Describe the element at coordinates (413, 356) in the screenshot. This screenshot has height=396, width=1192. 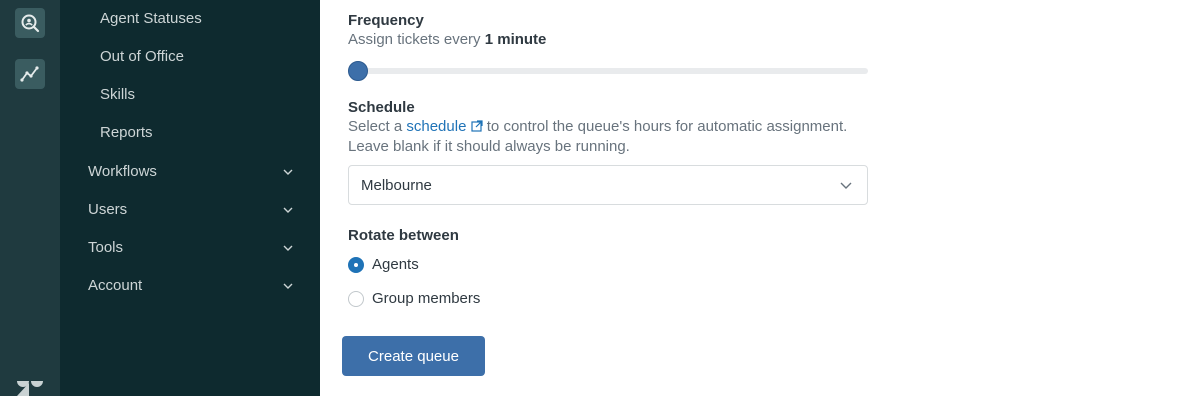
I see `create-queue-button: Create queue` at that location.